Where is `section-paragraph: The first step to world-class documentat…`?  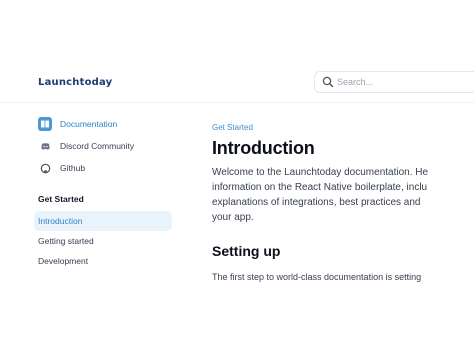 section-paragraph: The first step to world-class documentat… is located at coordinates (317, 277).